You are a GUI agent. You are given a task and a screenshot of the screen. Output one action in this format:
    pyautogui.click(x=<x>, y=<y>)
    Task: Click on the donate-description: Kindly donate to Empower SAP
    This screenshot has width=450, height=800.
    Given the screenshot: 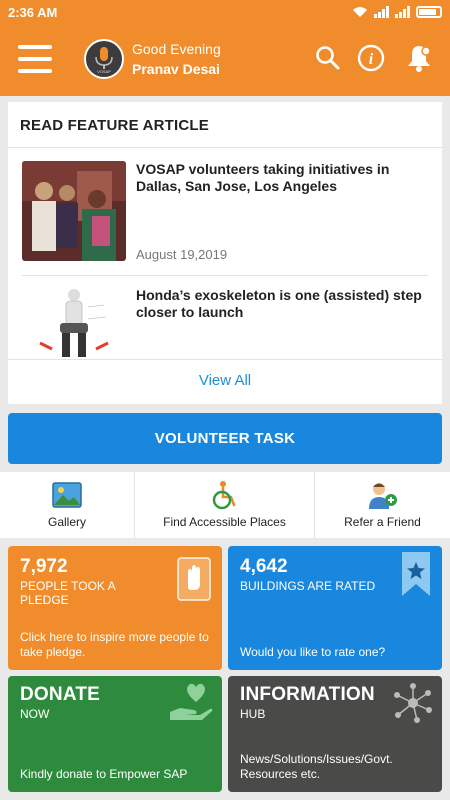 What is the action you would take?
    pyautogui.click(x=104, y=774)
    